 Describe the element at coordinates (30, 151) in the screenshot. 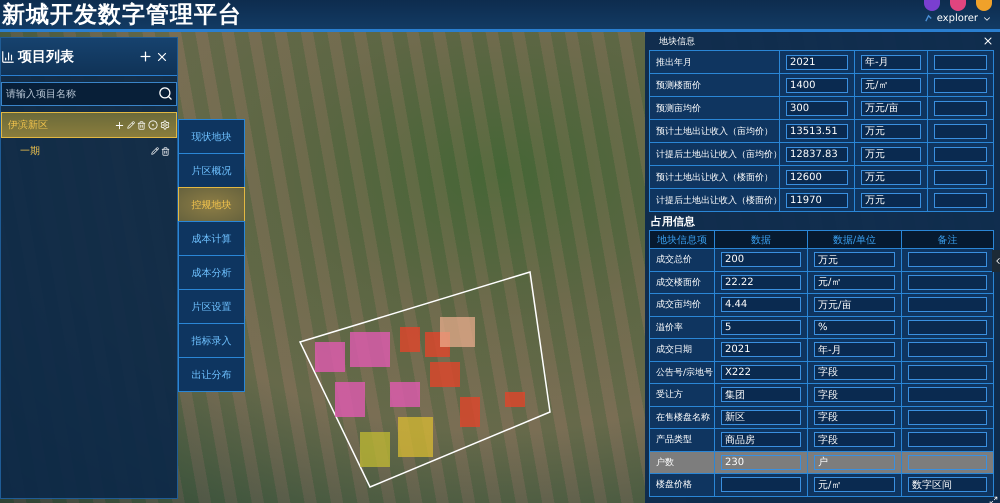

I see `project-name: 一期` at that location.